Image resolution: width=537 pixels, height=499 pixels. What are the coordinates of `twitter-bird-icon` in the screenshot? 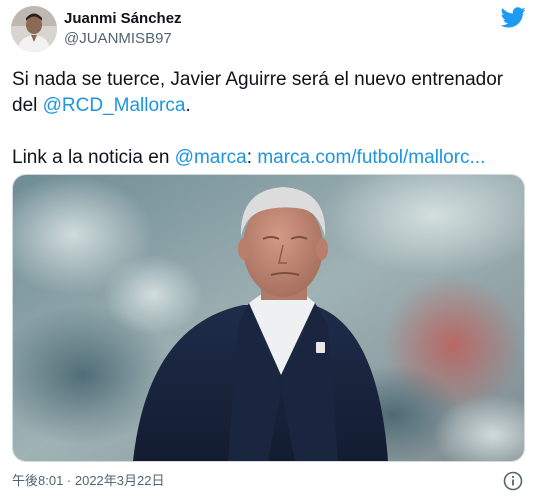 It's located at (513, 17).